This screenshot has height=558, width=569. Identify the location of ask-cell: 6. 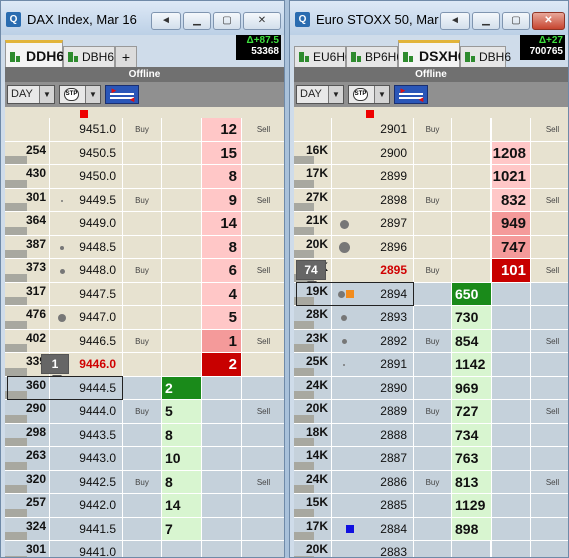
(222, 270).